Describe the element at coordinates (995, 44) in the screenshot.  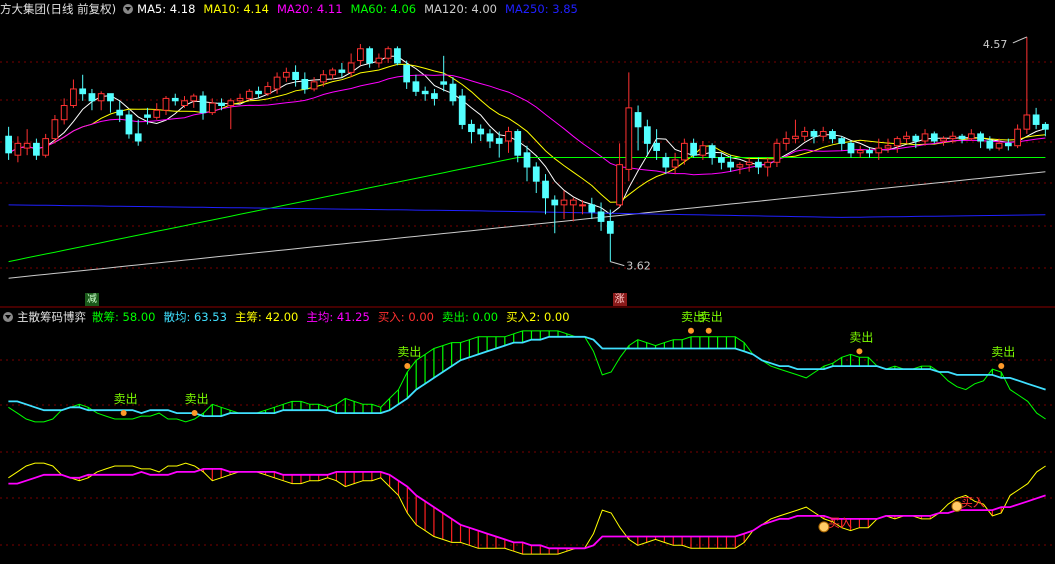
I see `high-marker: 4.57` at that location.